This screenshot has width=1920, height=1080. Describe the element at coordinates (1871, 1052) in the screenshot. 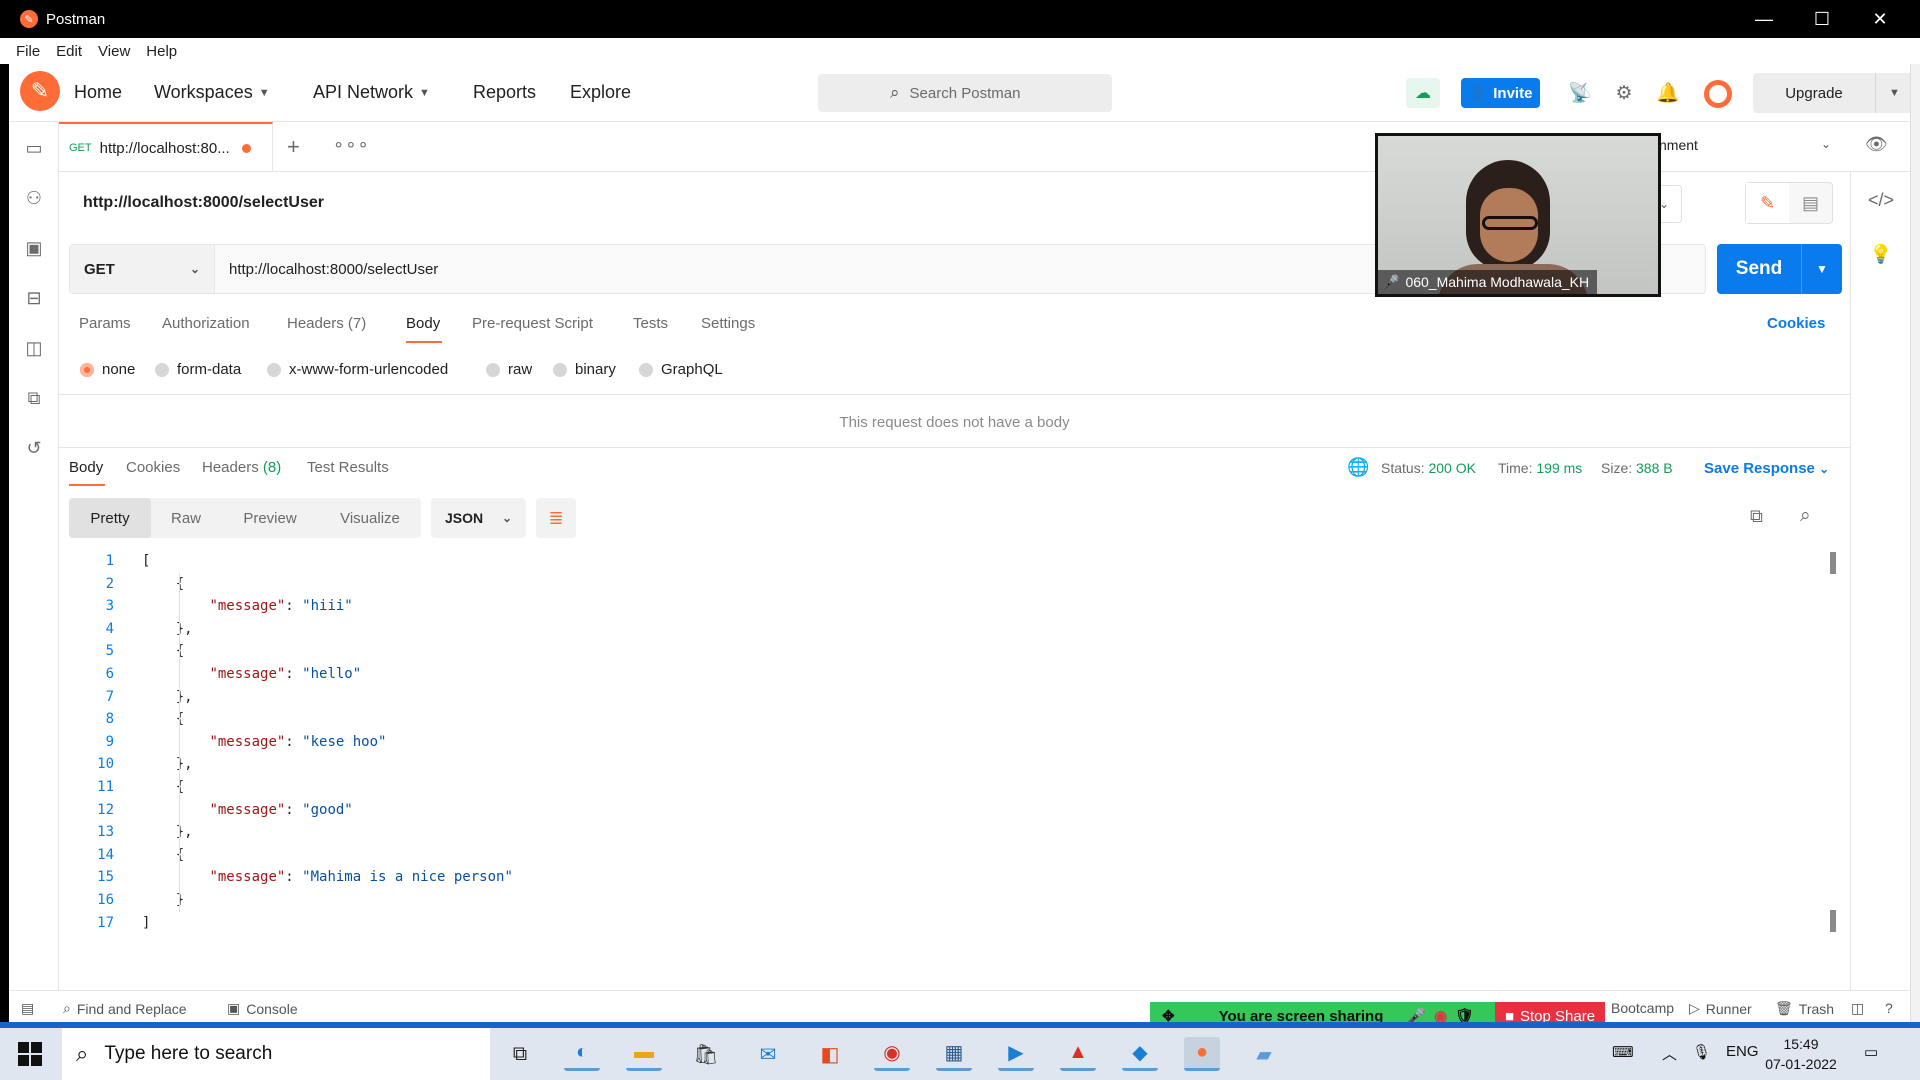

I see `notifications-icon: ▭` at that location.